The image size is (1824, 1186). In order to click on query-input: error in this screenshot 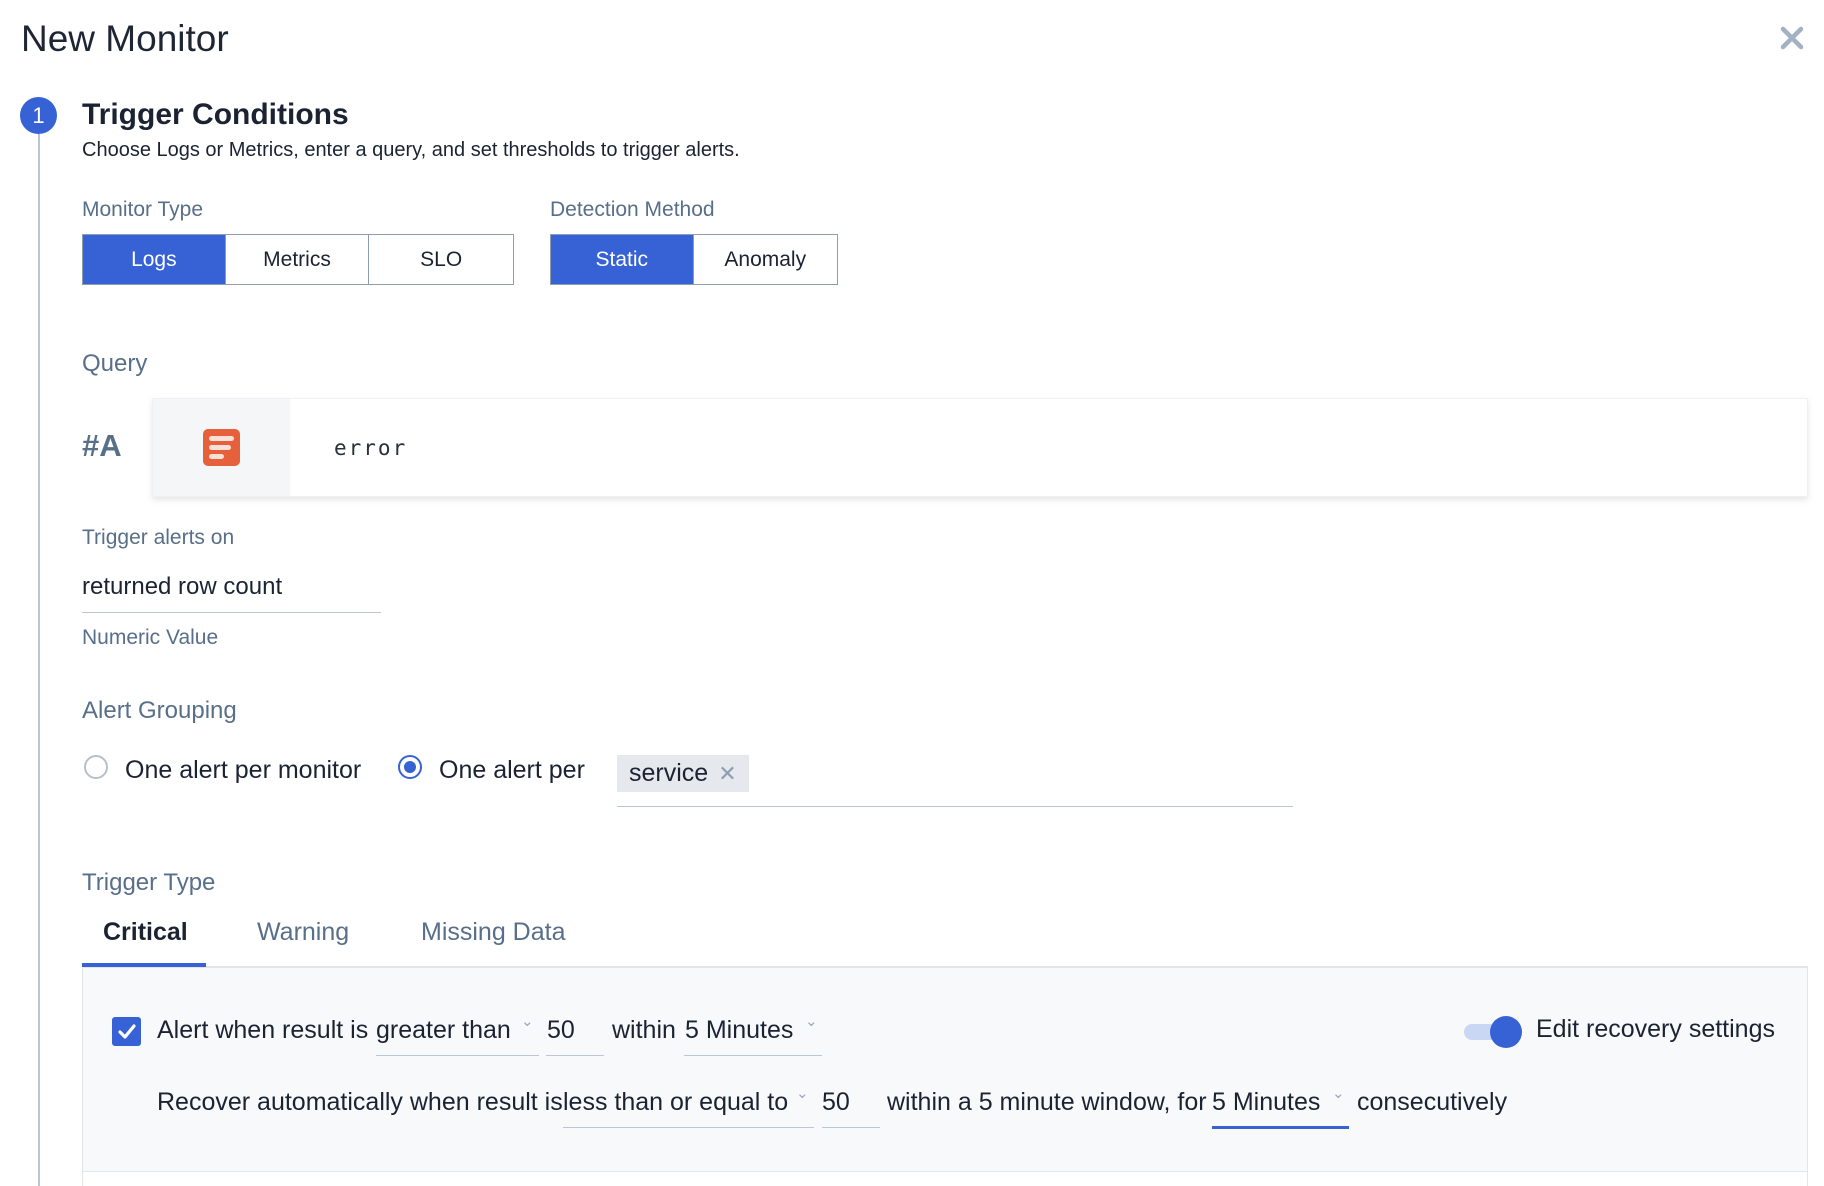, I will do `click(348, 447)`.